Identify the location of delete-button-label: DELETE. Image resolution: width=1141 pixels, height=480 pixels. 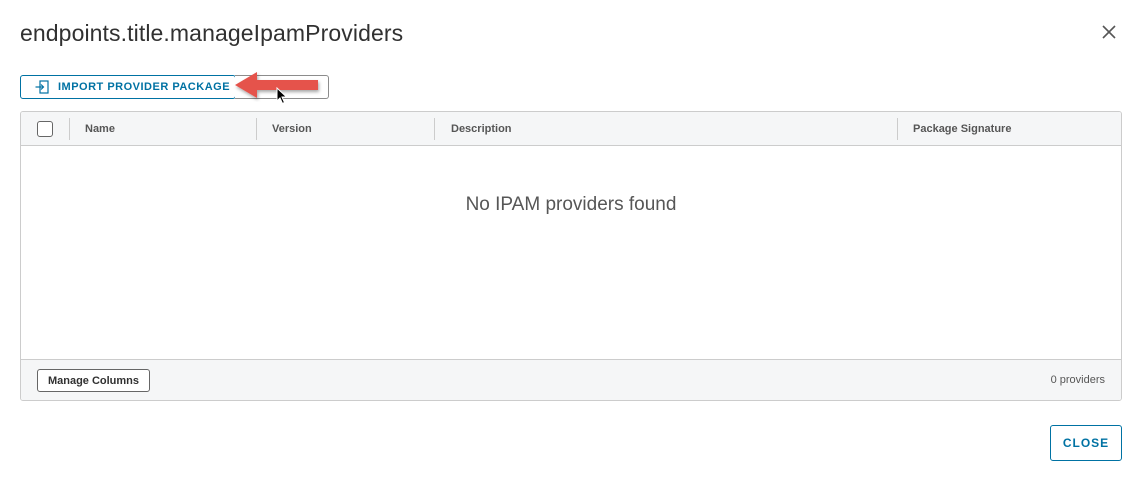
(281, 87).